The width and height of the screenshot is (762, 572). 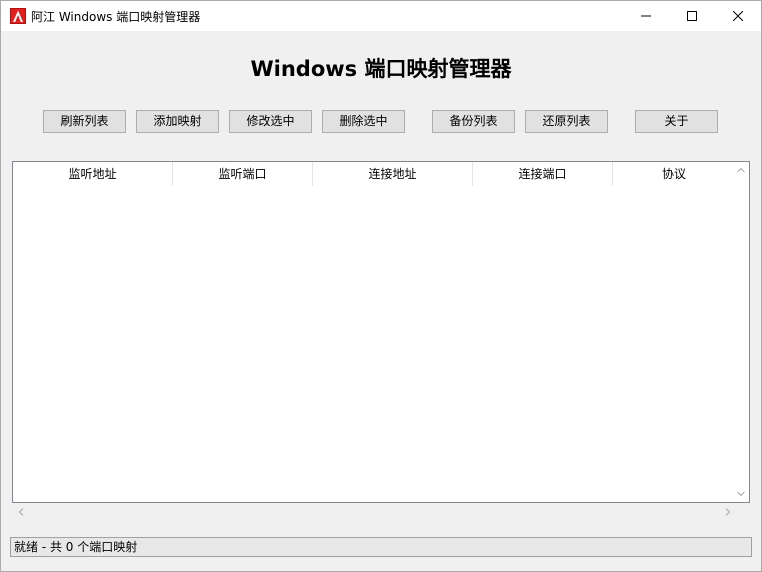 I want to click on minimize-icon, so click(x=646, y=16).